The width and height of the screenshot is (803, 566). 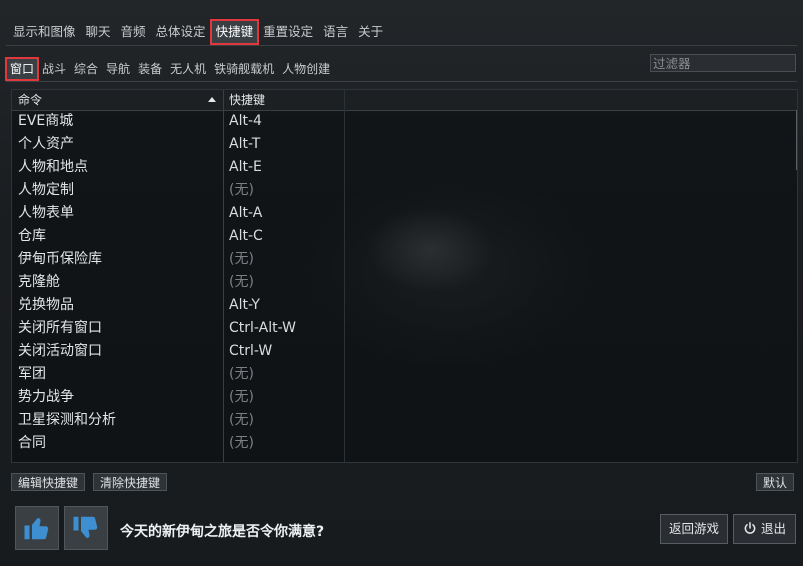 I want to click on clear-shortcut-button: 清除快捷键, so click(x=130, y=482).